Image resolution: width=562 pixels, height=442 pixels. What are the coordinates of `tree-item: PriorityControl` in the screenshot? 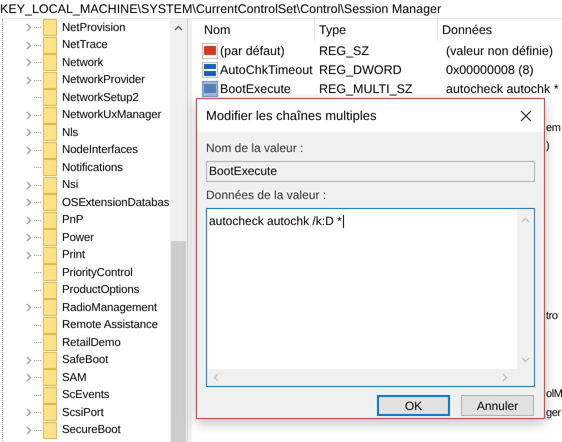 It's located at (97, 273).